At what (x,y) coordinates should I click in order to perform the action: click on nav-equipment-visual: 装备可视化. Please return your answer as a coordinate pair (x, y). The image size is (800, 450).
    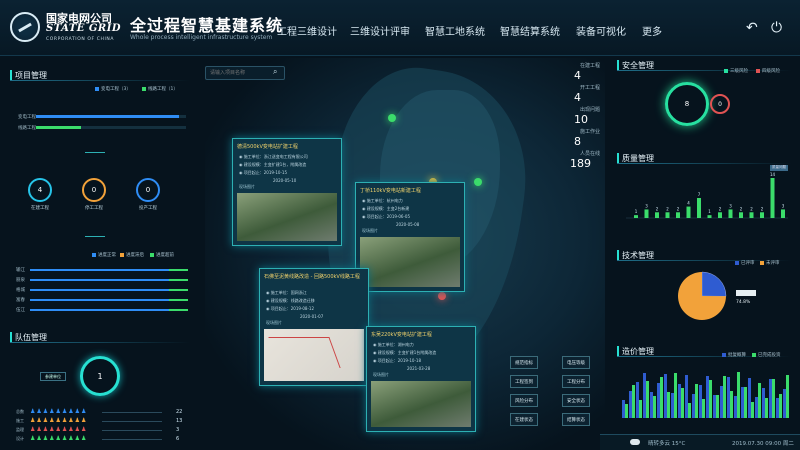
    Looking at the image, I should click on (601, 30).